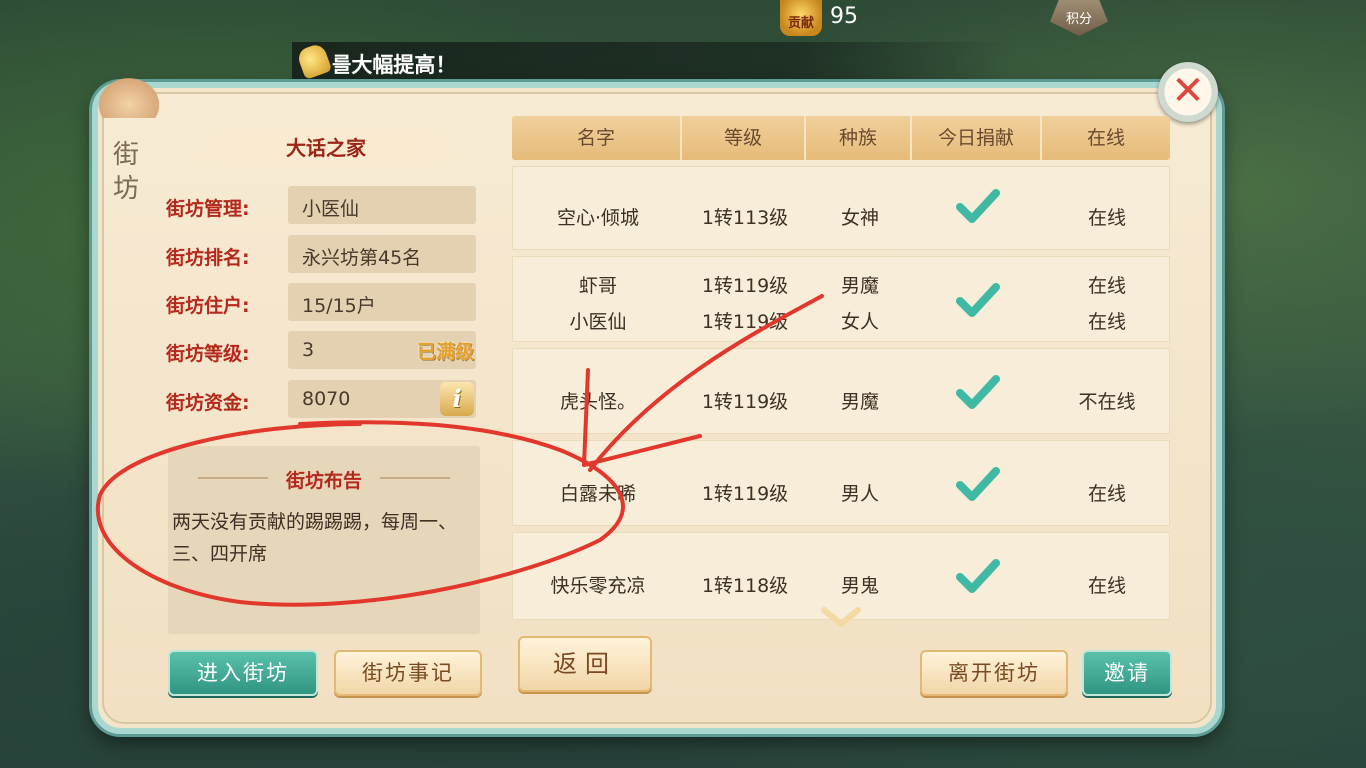 The width and height of the screenshot is (1366, 768). Describe the element at coordinates (360, 513) in the screenshot. I see `annotation-circle` at that location.